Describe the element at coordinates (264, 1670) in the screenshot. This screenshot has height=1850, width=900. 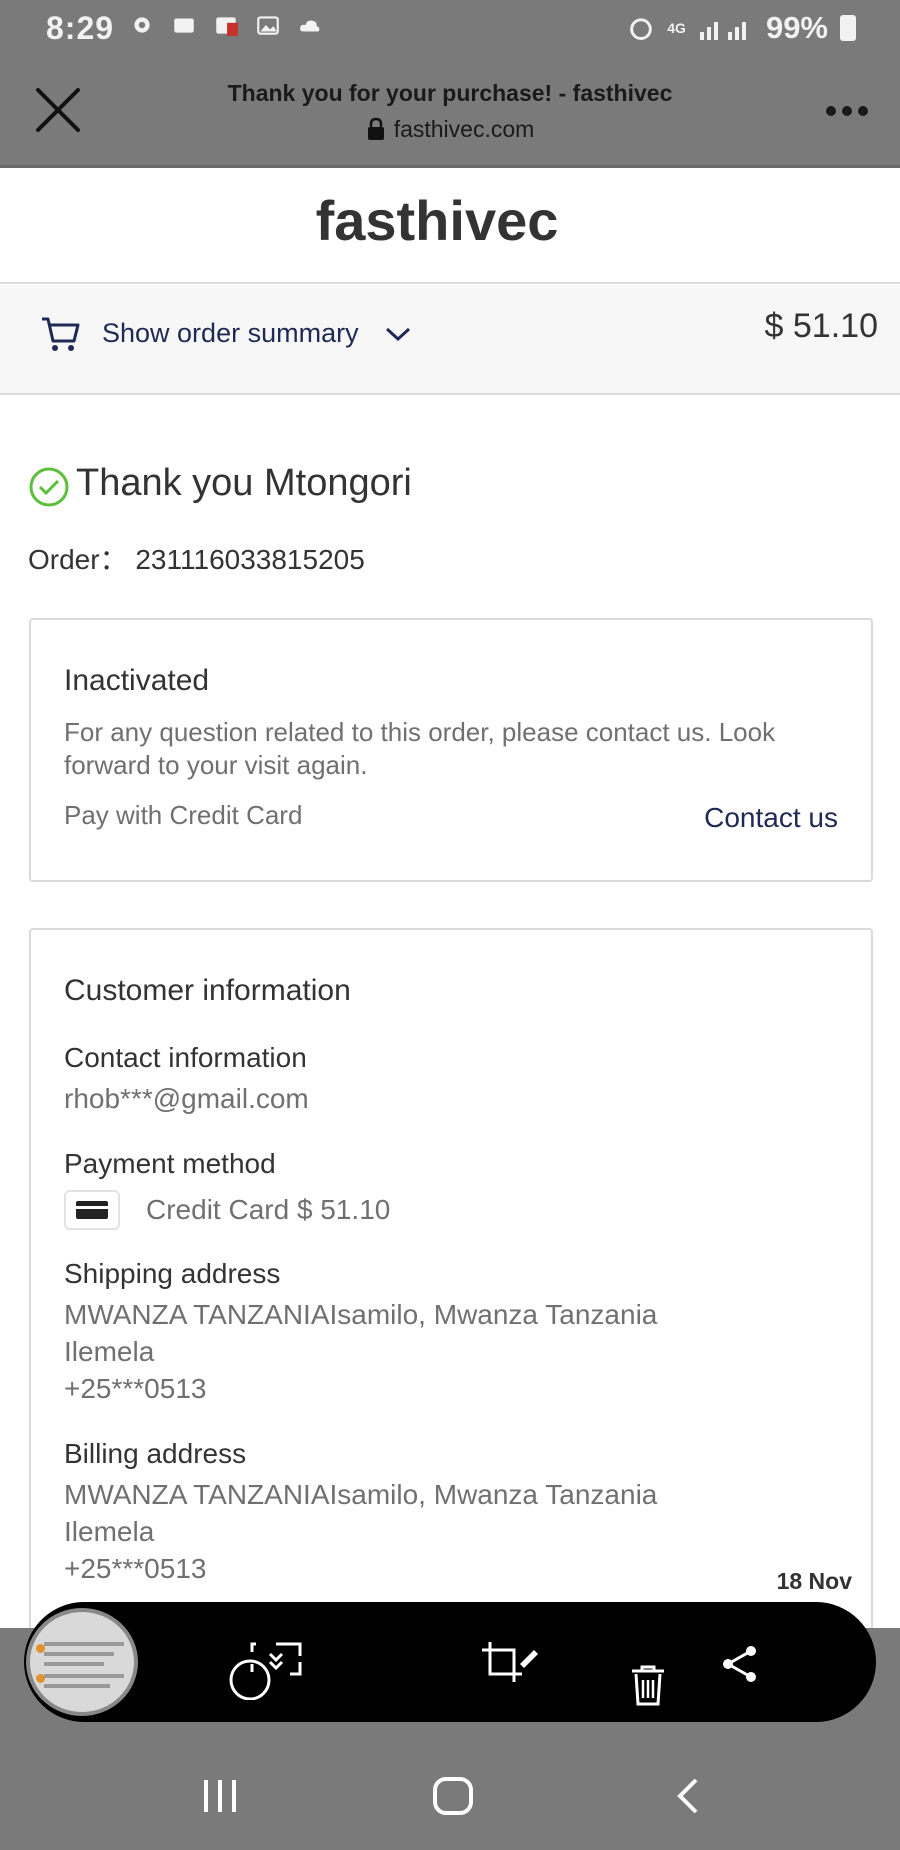
I see `scroll-capture-icon` at that location.